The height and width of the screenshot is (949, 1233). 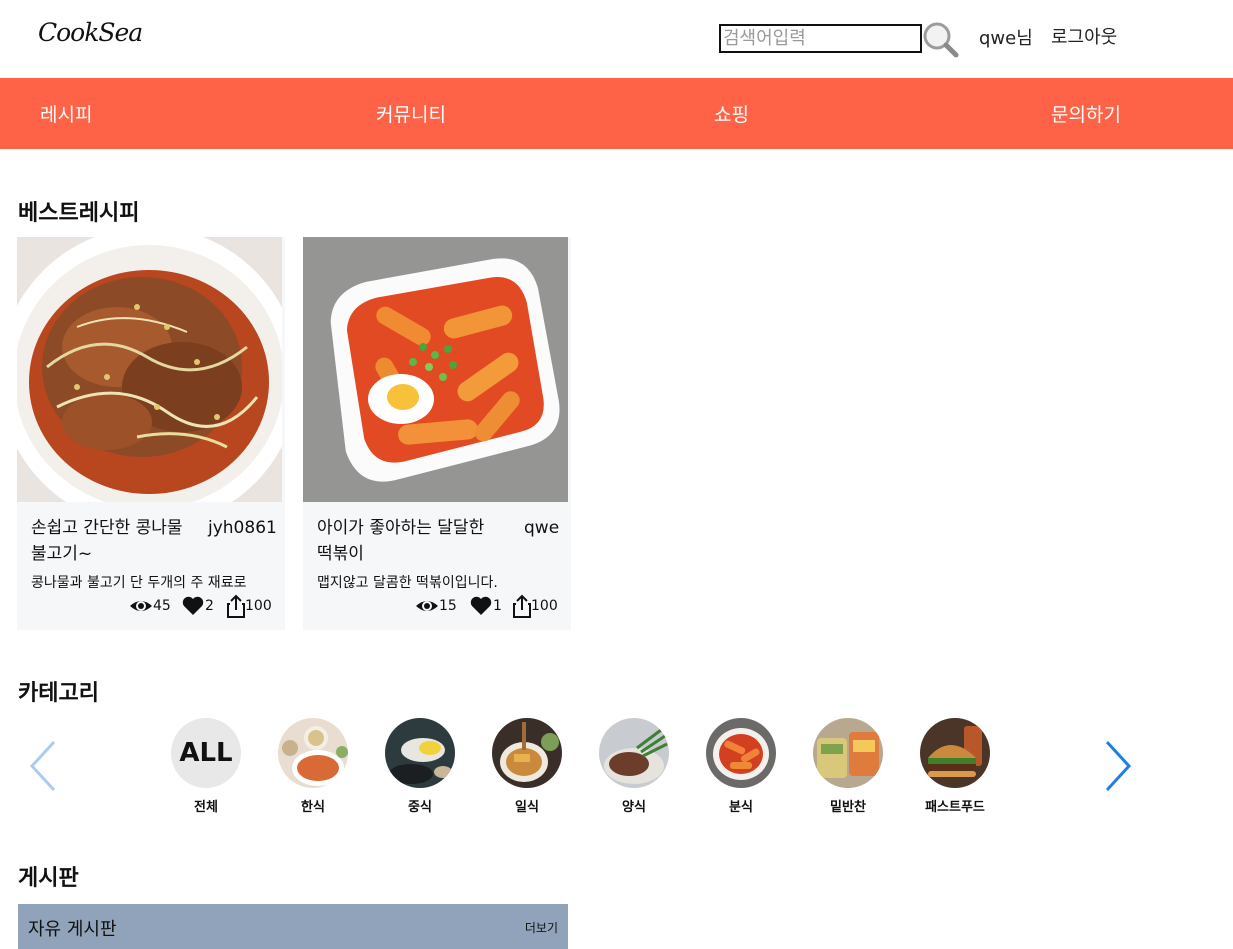 I want to click on chevron-left-icon, so click(x=42, y=766).